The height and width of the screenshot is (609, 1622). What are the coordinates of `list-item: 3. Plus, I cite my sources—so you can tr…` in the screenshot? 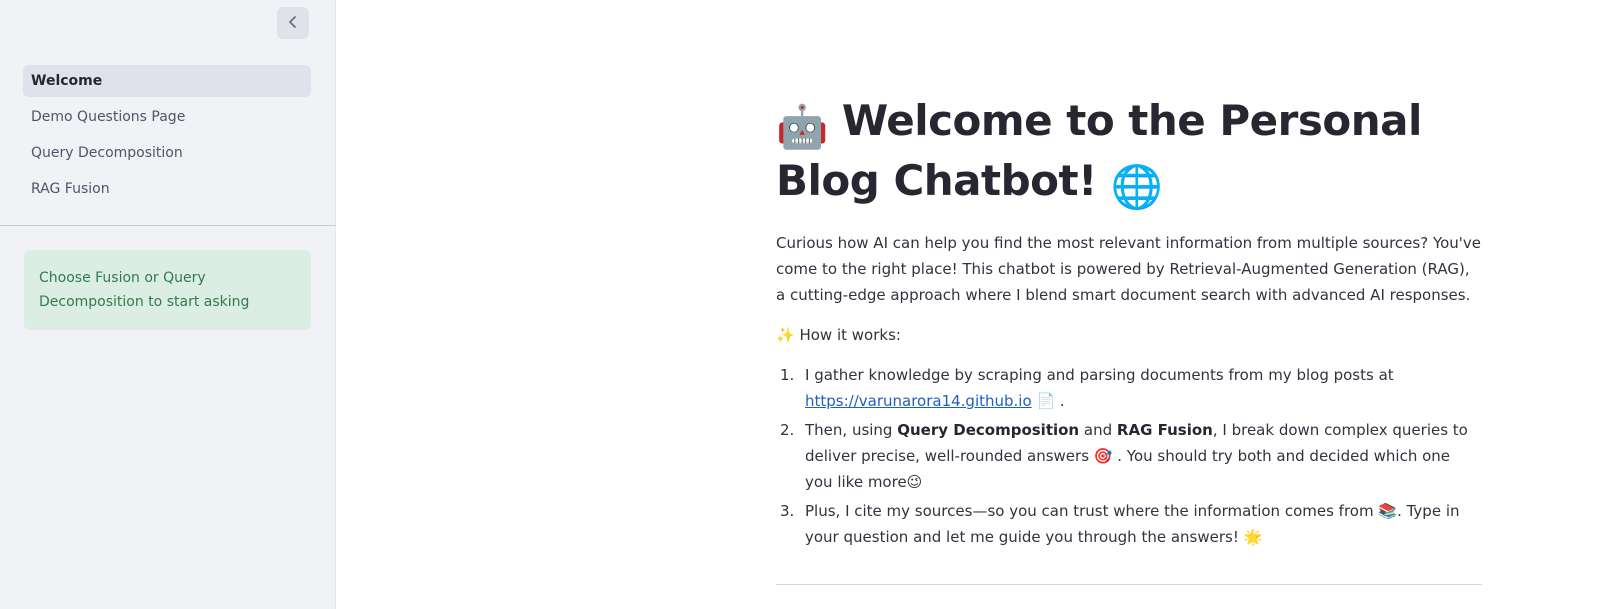 It's located at (1129, 524).